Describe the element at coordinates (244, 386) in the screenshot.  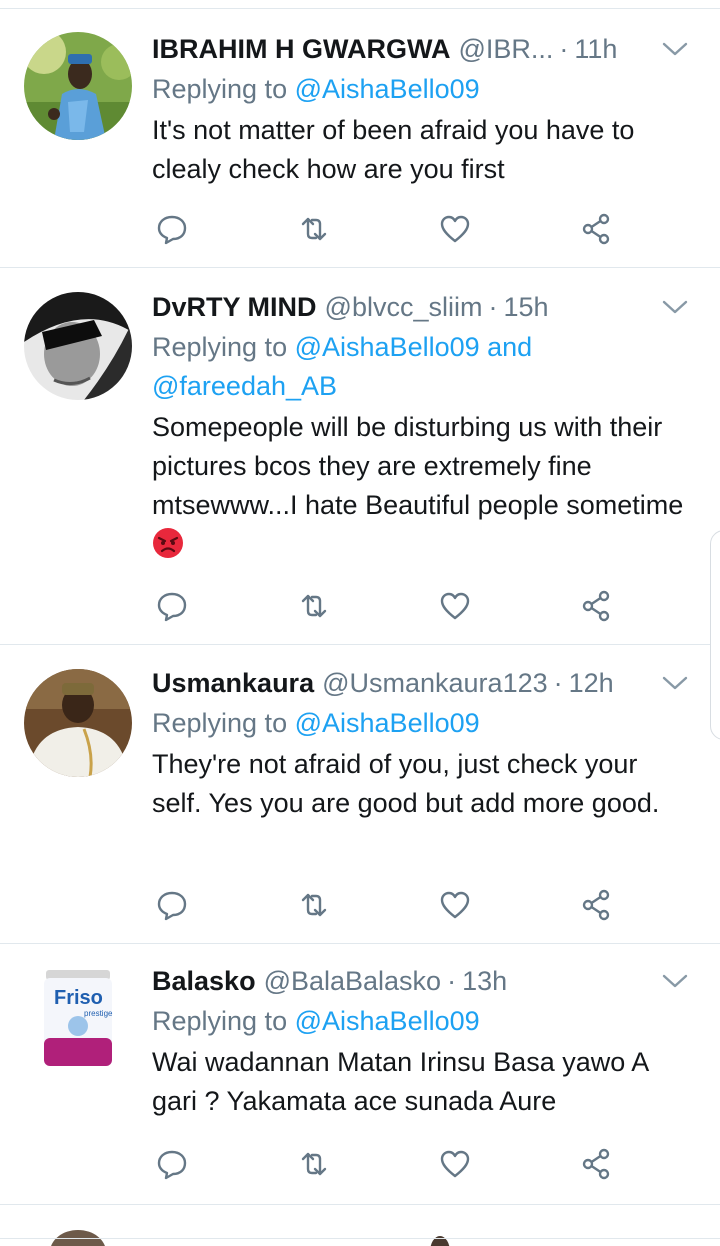
I see `mention-link: @fareedah_AB` at that location.